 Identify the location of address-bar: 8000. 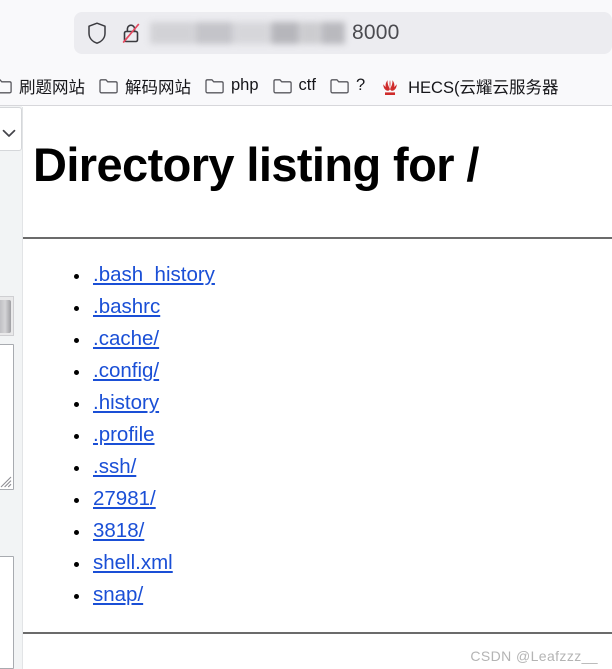
(343, 33).